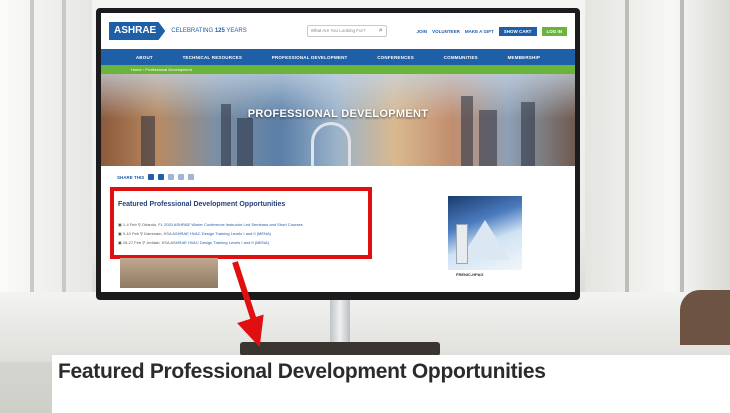  I want to click on nav-item-membership: MEMBERSHIP, so click(524, 57).